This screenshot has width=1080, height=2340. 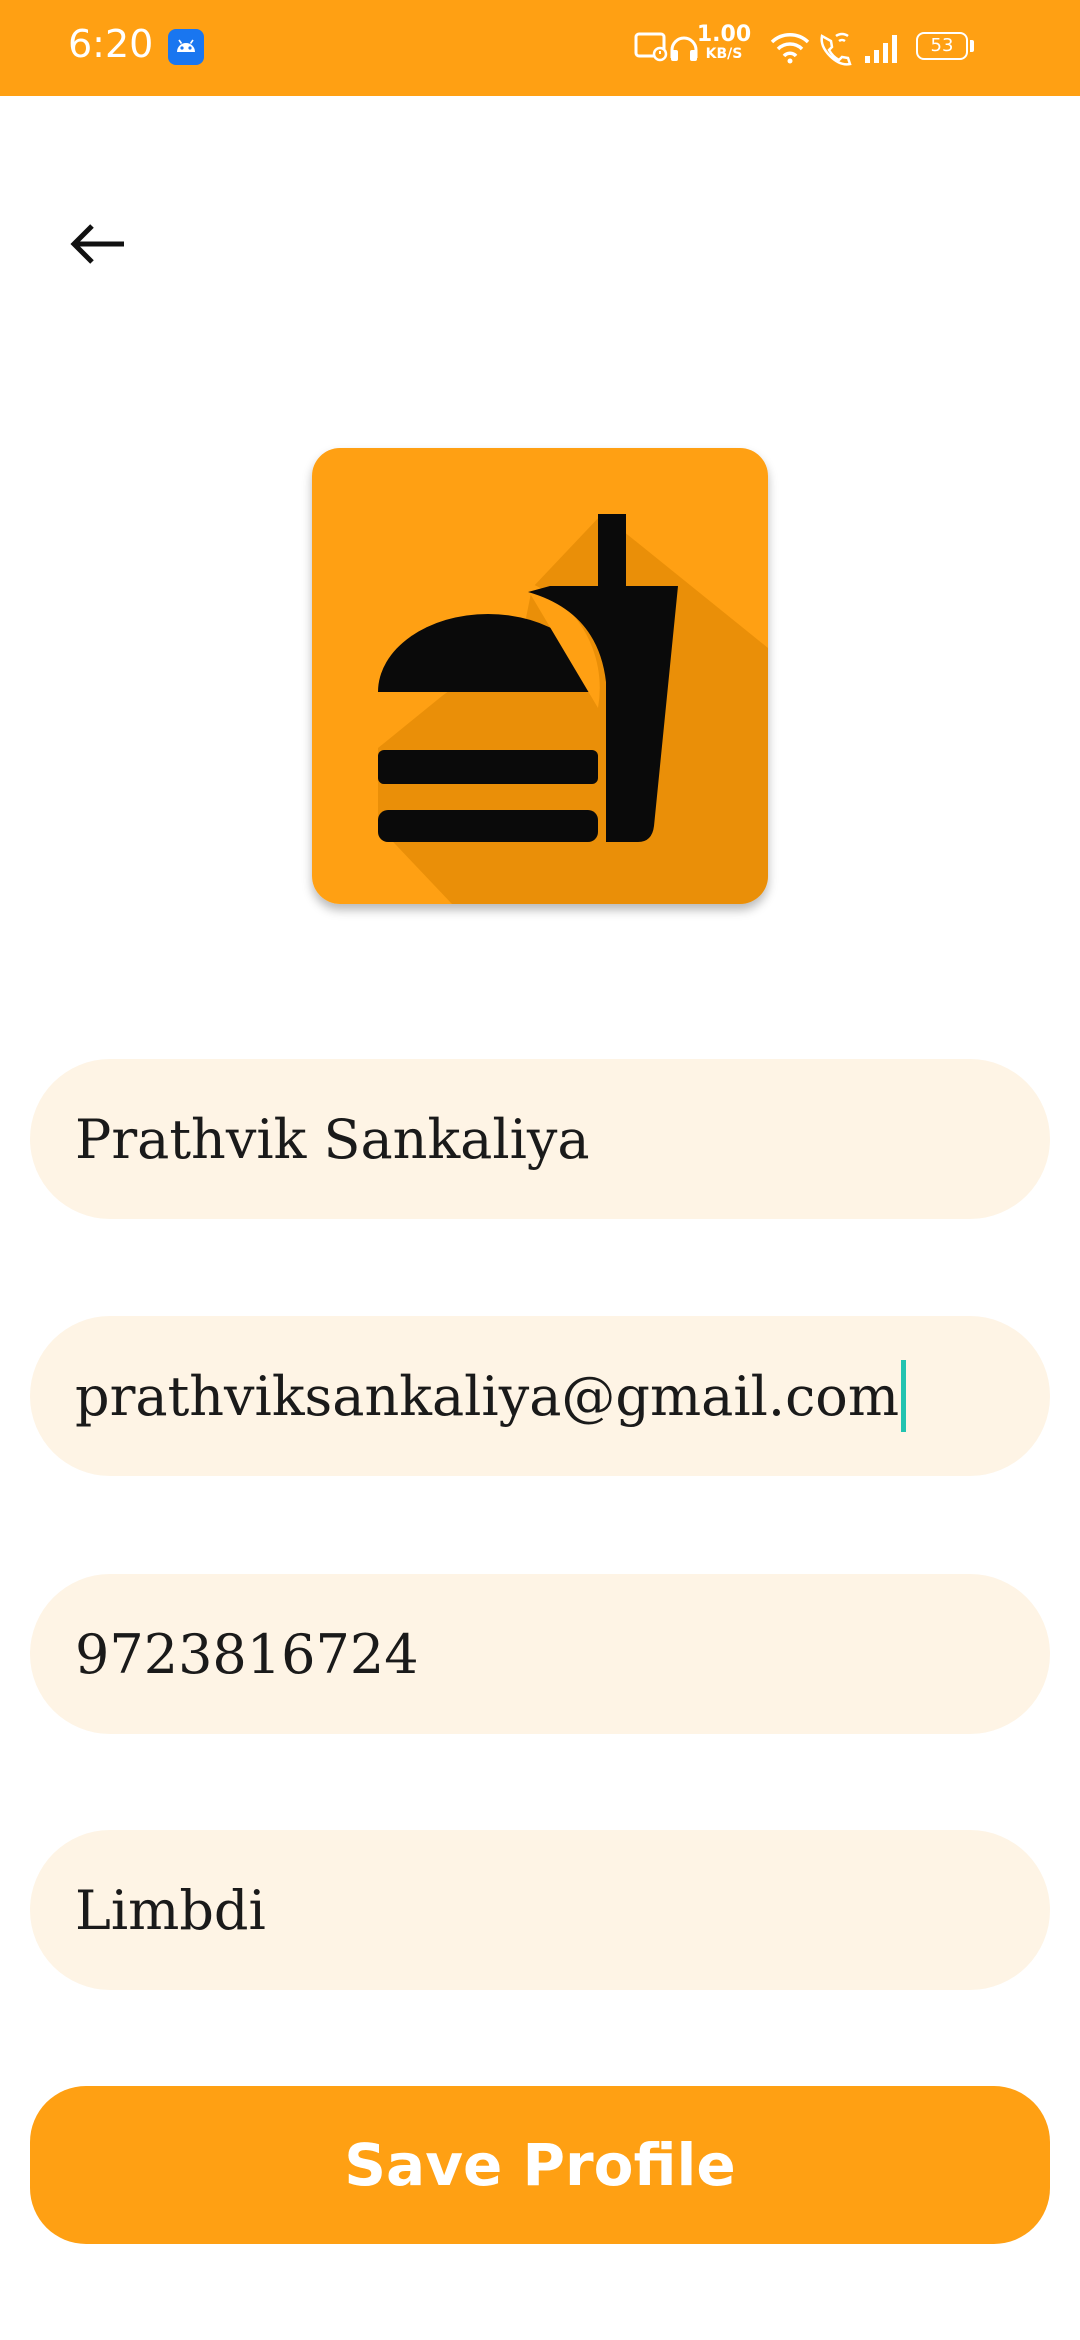 I want to click on android-notification-icon, so click(x=186, y=47).